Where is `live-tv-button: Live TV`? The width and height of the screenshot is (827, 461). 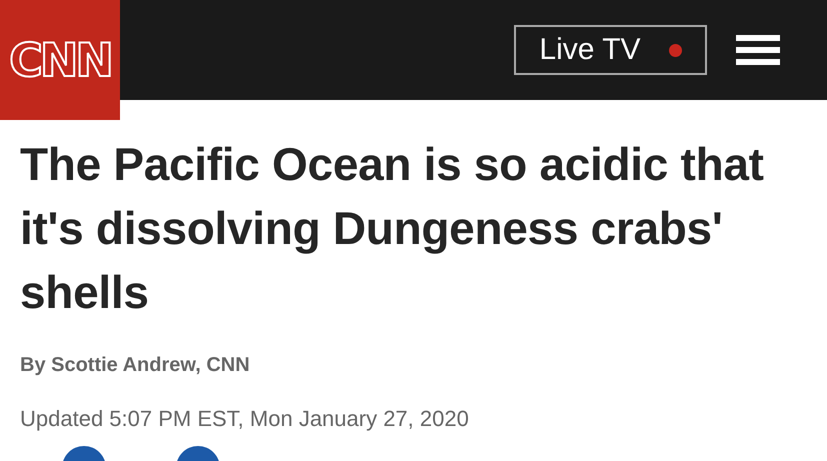 live-tv-button: Live TV is located at coordinates (610, 50).